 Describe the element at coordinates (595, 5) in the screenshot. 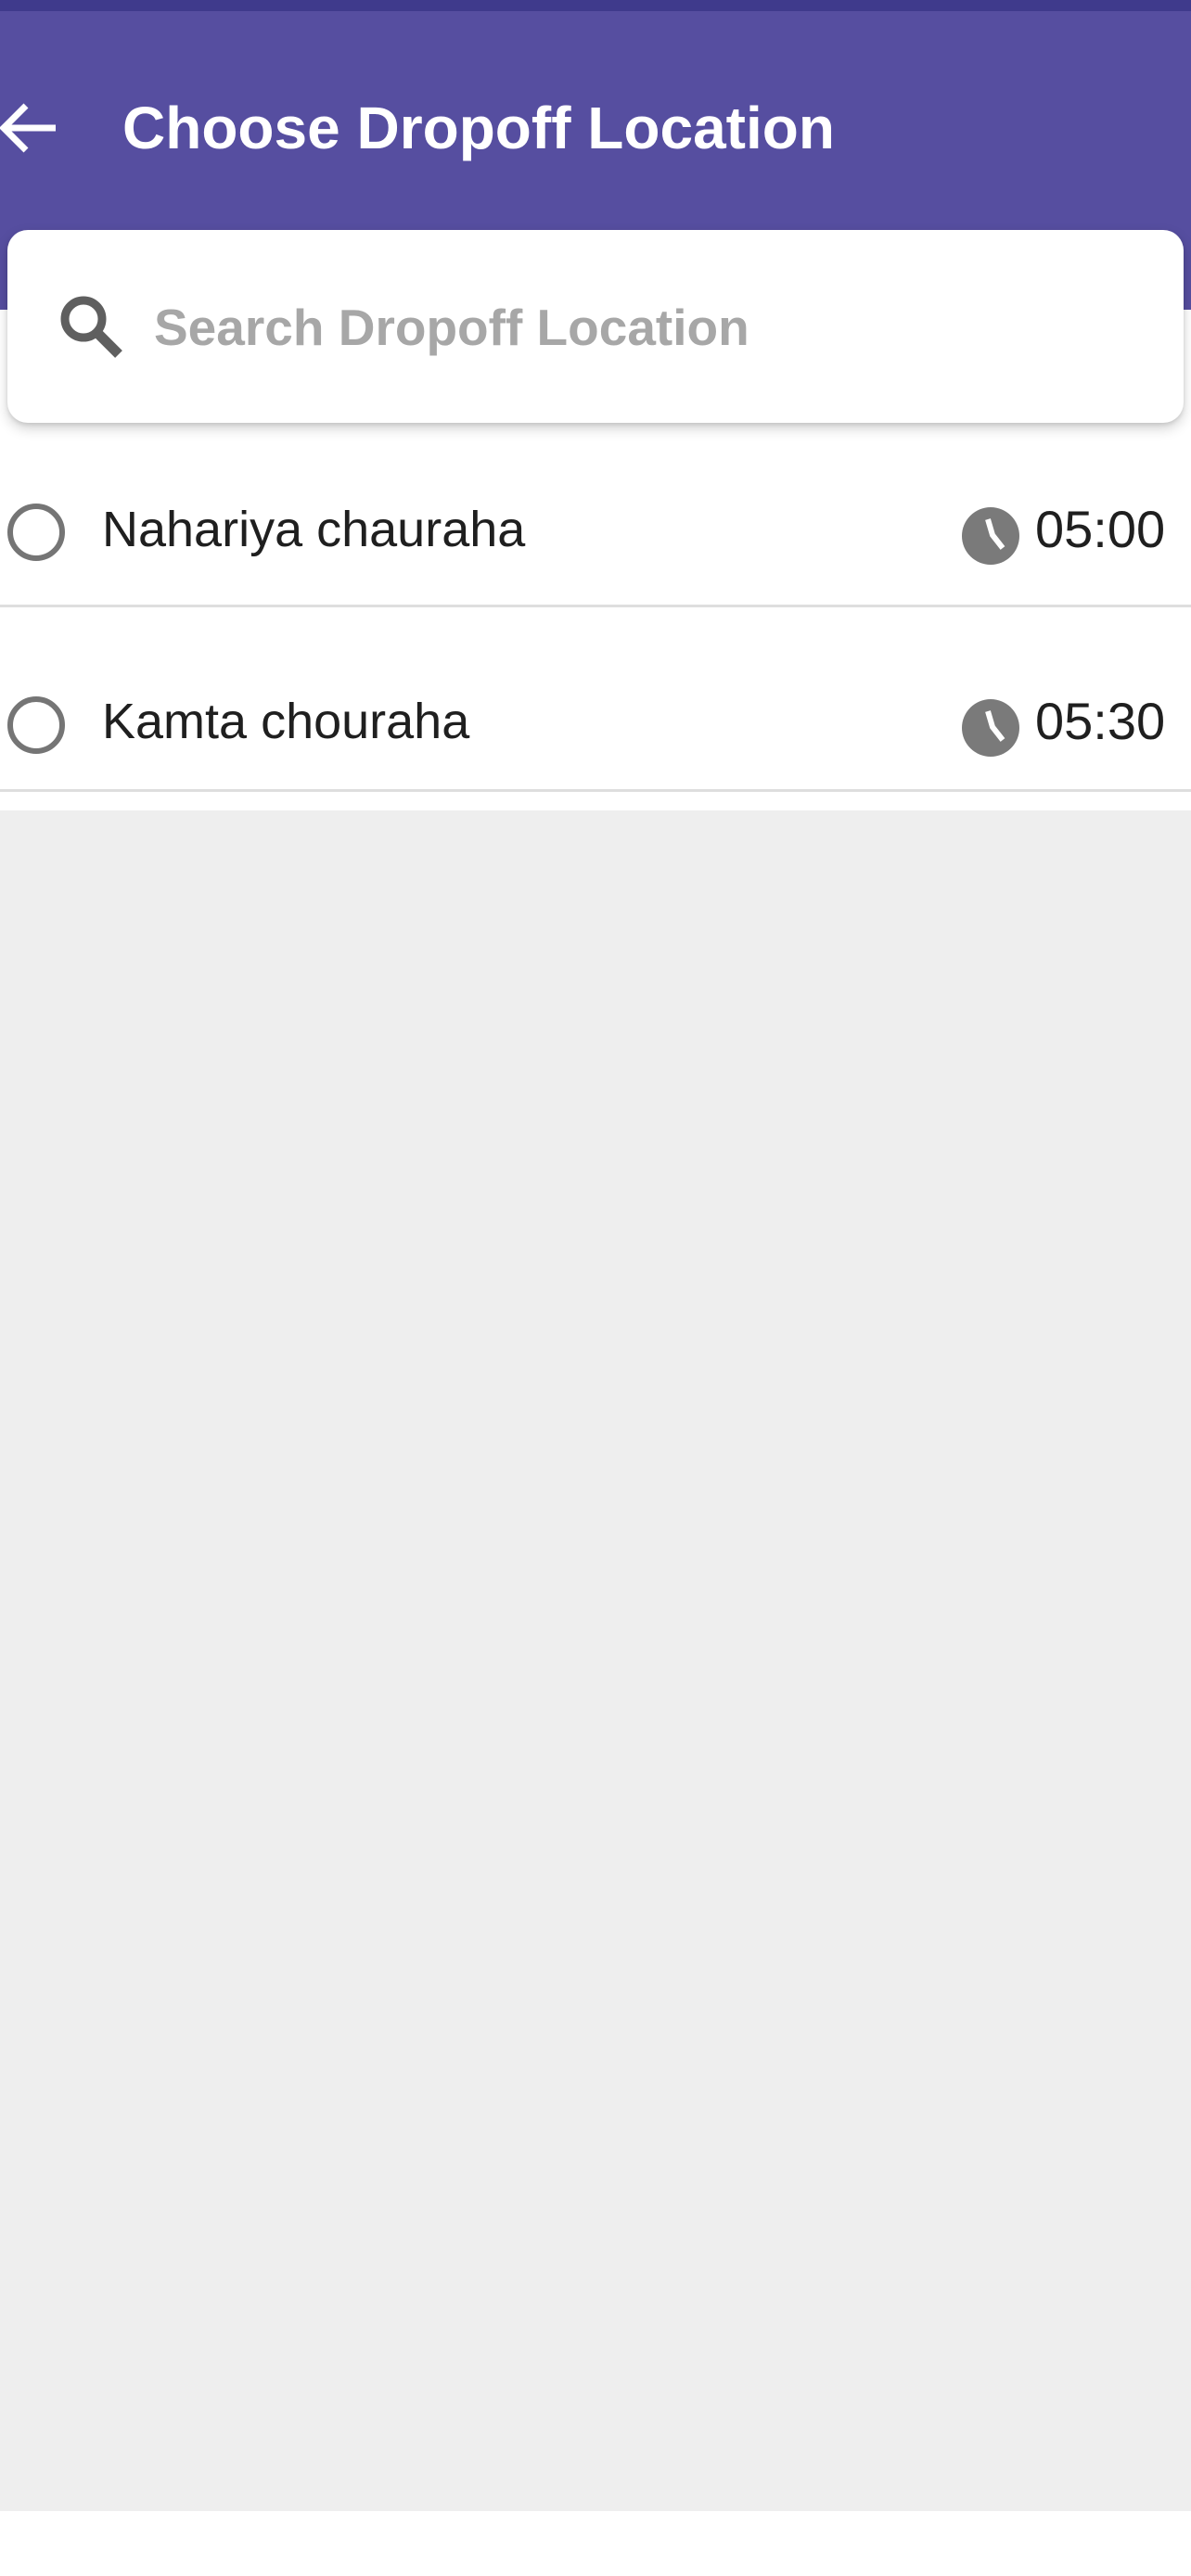

I see `status-strip` at that location.